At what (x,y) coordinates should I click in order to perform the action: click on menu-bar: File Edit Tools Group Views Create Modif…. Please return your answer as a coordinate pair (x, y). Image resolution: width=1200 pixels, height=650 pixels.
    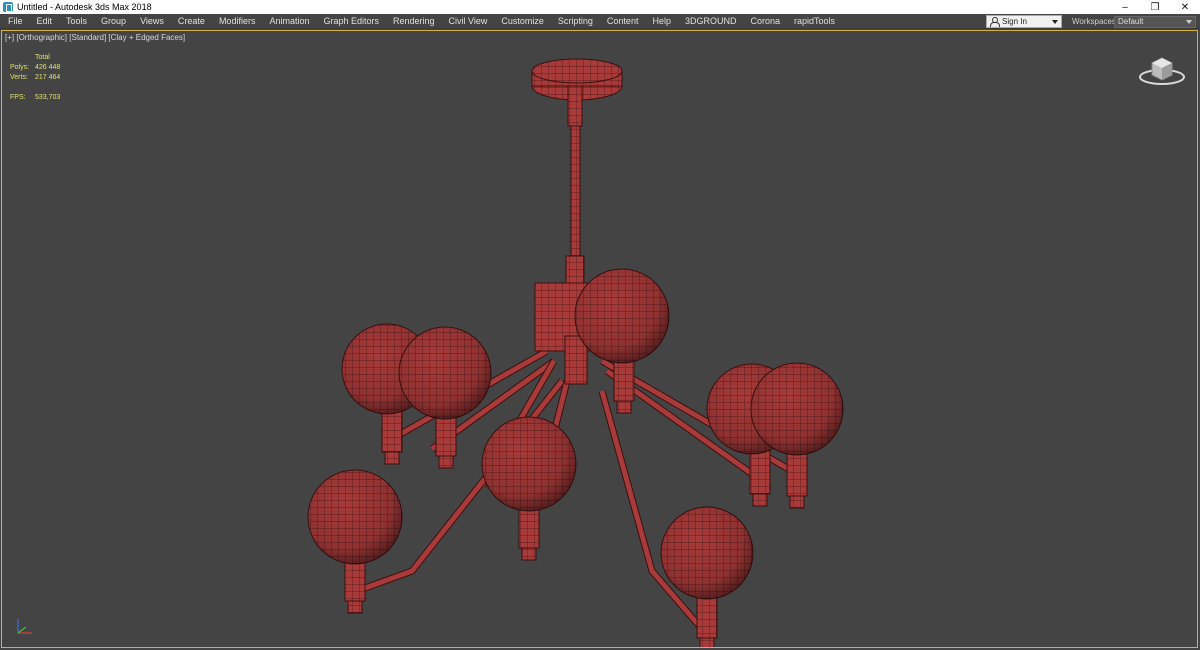
    Looking at the image, I should click on (600, 21).